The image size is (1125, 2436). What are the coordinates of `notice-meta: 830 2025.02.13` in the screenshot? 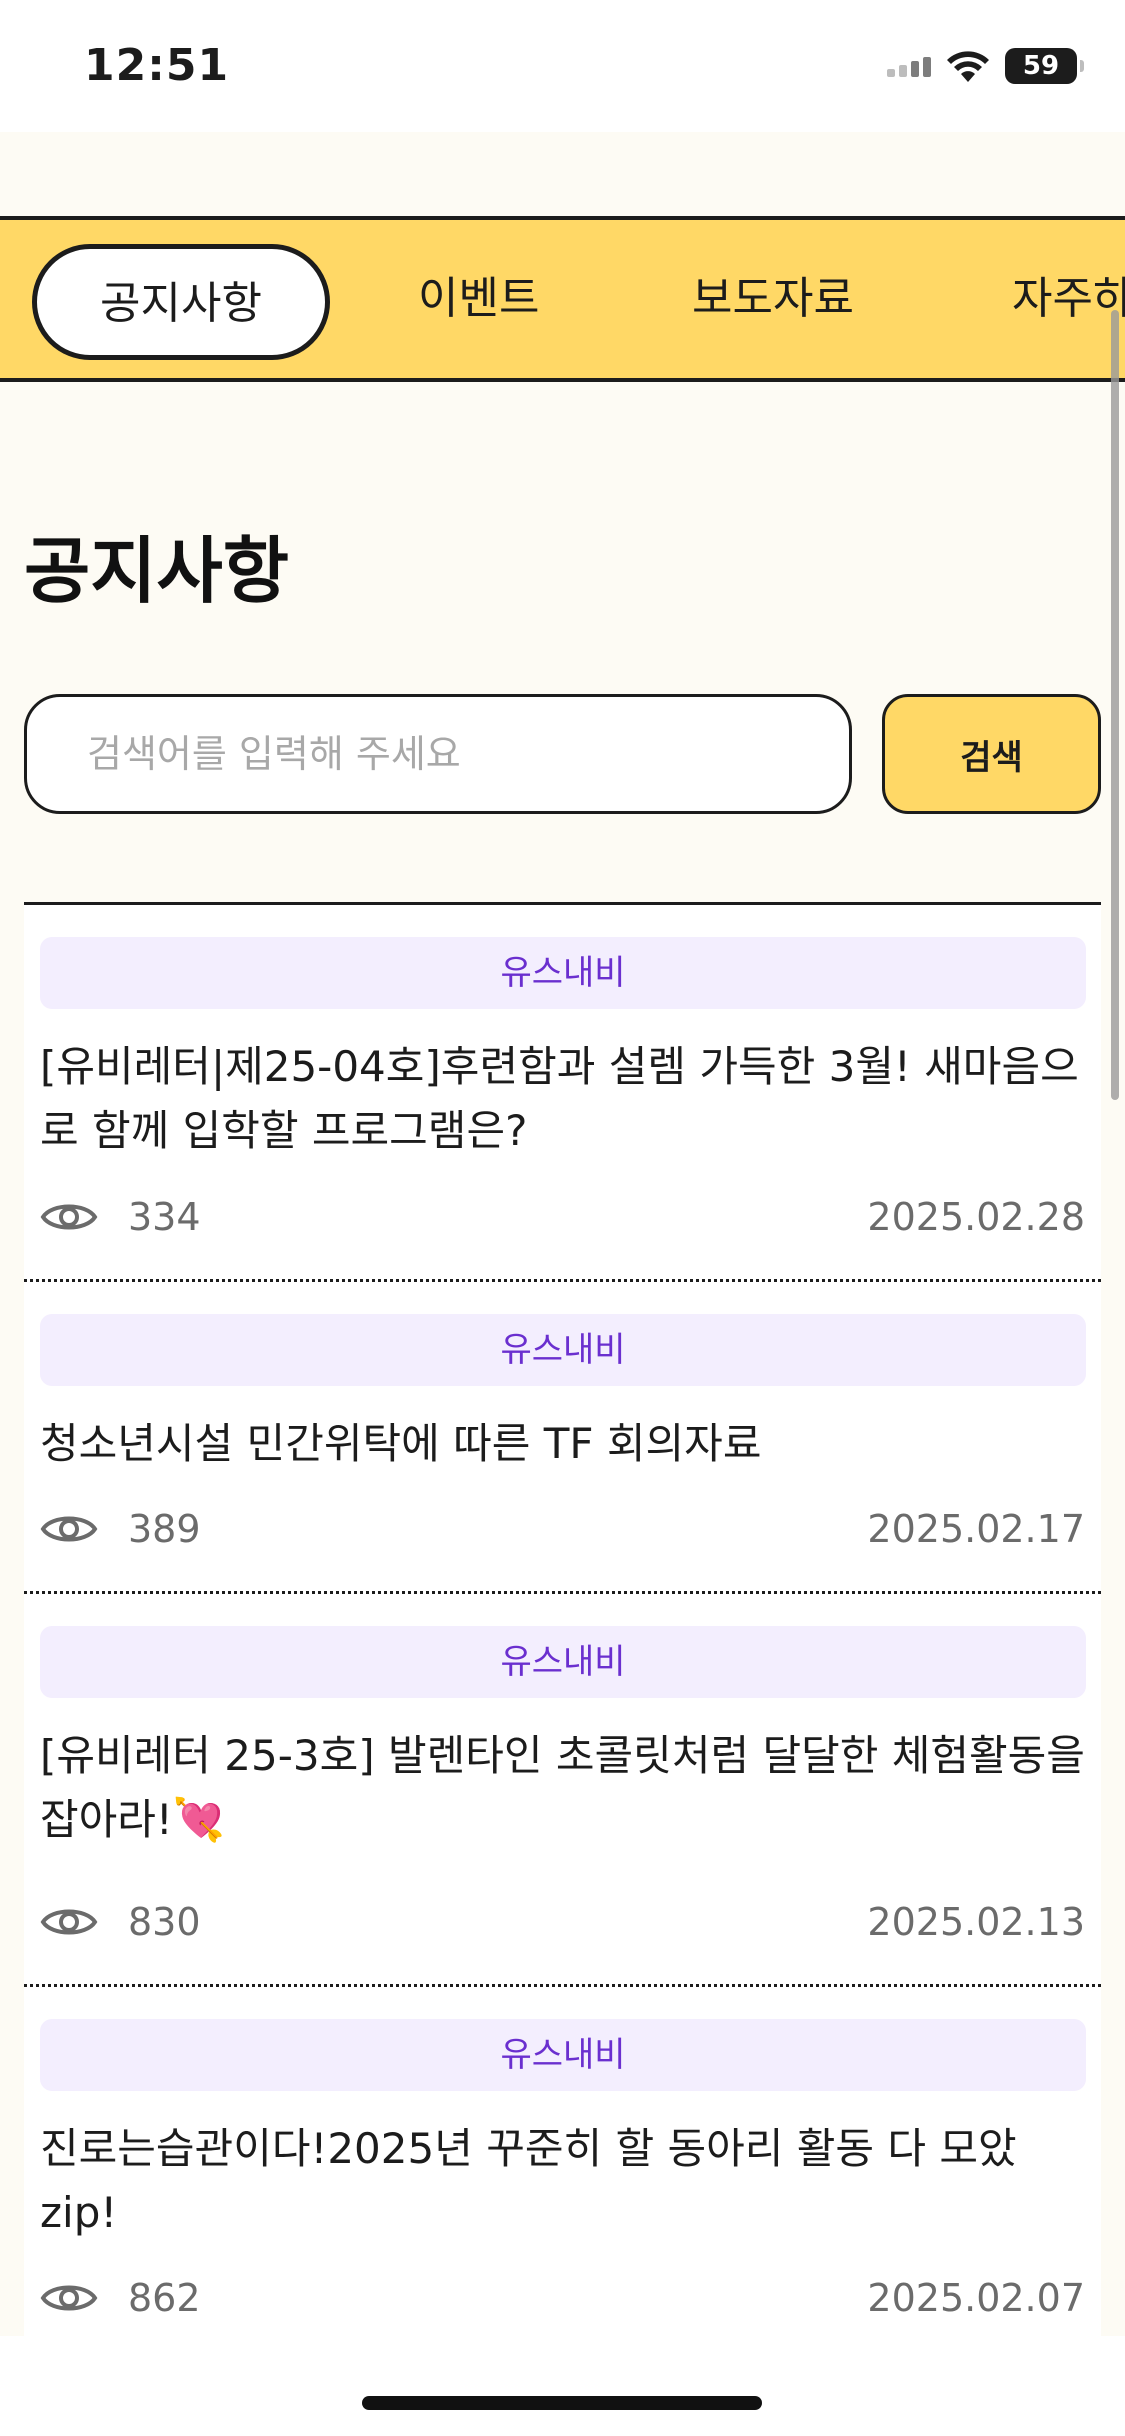 It's located at (562, 1922).